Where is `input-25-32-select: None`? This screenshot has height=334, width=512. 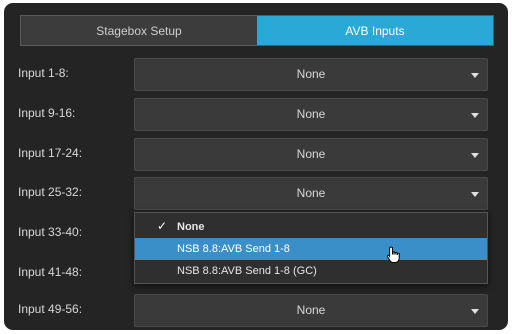 input-25-32-select: None is located at coordinates (311, 193).